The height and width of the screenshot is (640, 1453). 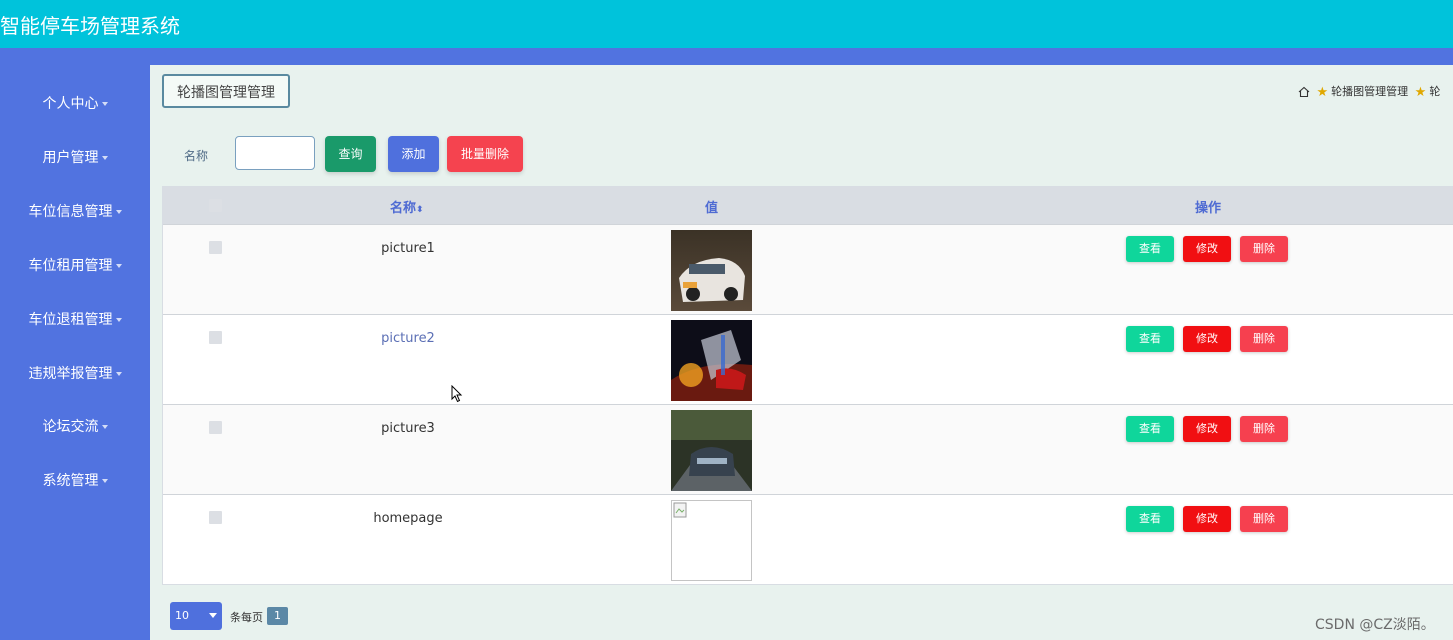 What do you see at coordinates (70, 158) in the screenshot?
I see `sidebar-item-label: 用户管理` at bounding box center [70, 158].